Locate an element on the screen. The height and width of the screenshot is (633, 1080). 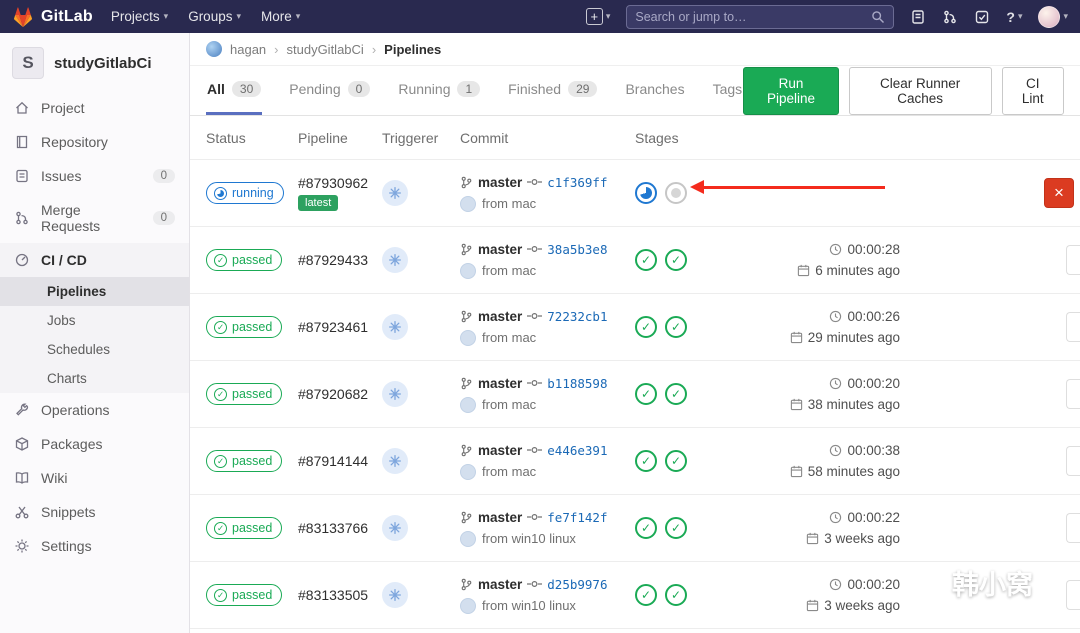
sidebar-item-pipelines: Pipelines is located at coordinates (94, 291).